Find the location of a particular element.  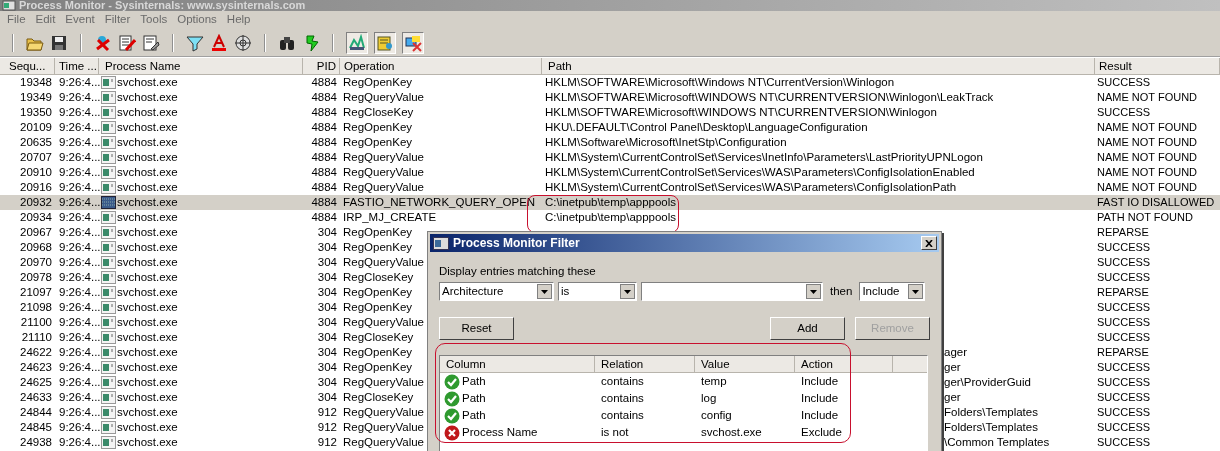

capture-icon is located at coordinates (103, 42).